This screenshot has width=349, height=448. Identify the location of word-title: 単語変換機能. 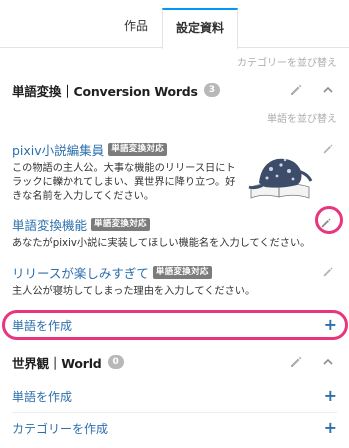
(49, 224).